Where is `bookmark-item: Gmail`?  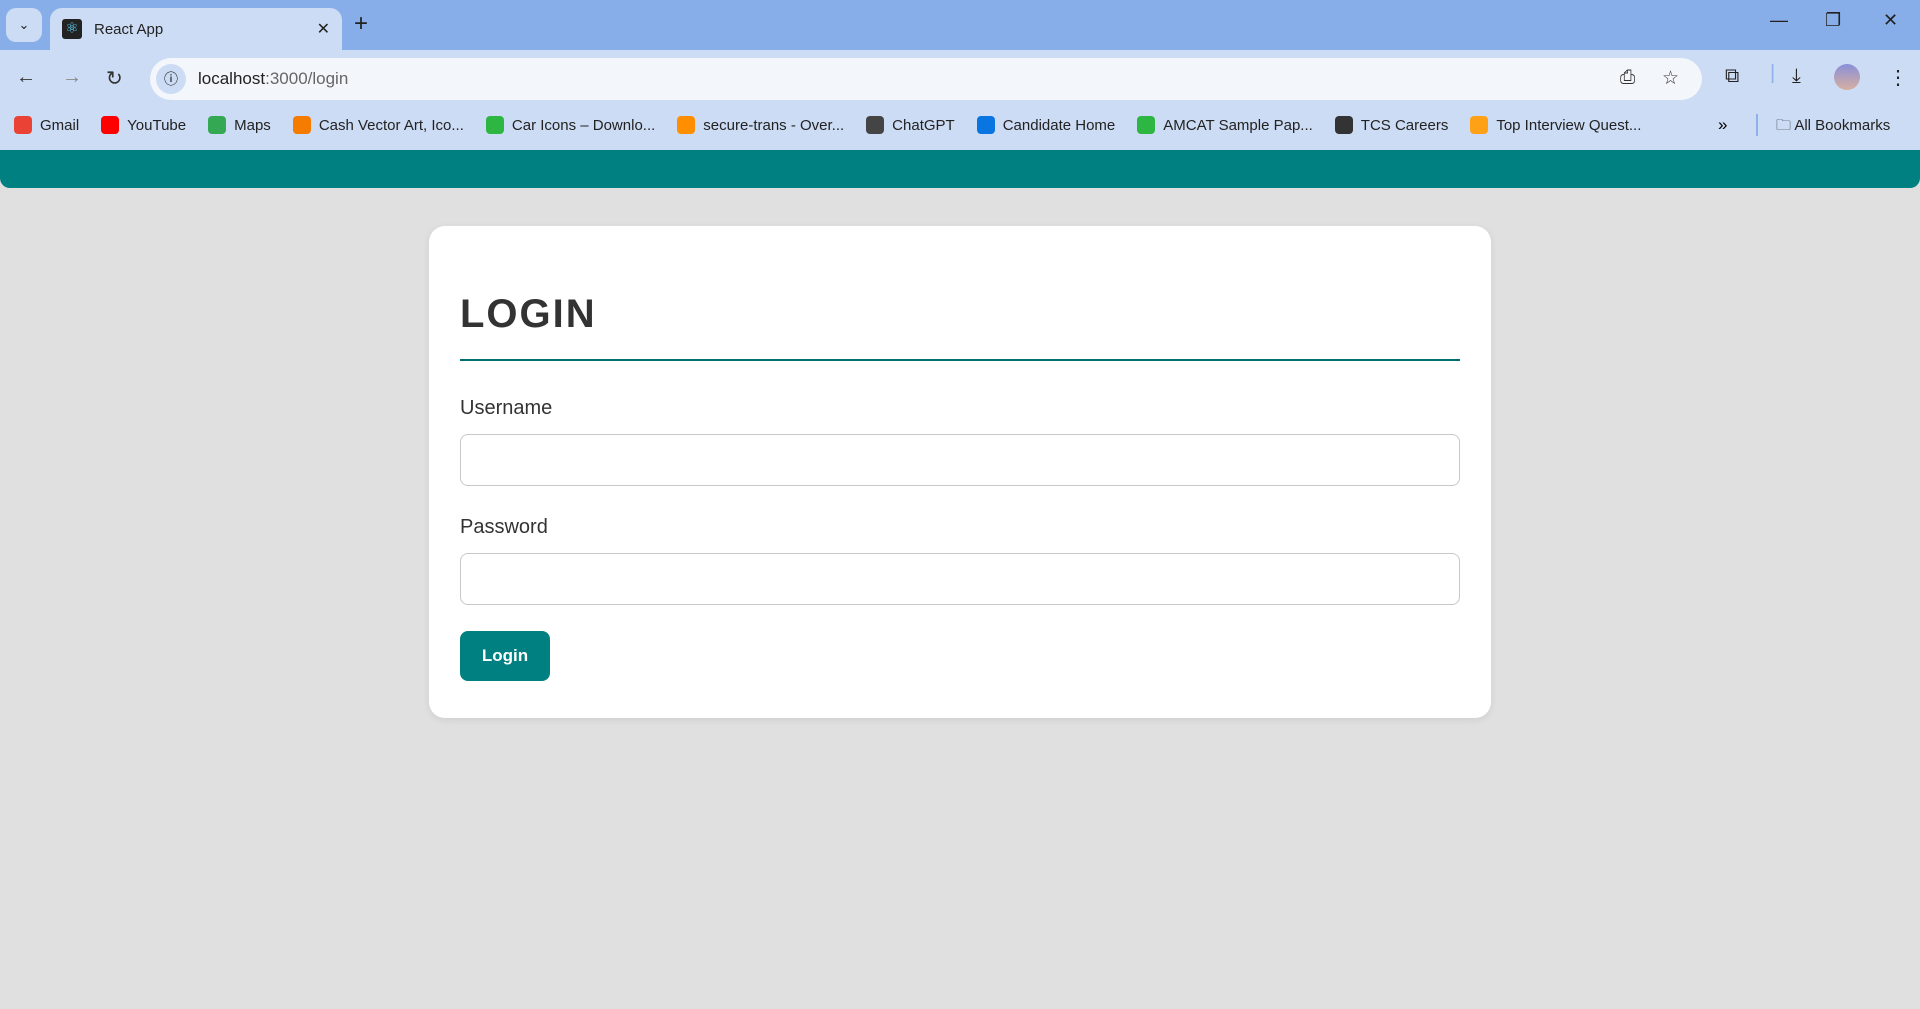
bookmark-item: Gmail is located at coordinates (46, 125).